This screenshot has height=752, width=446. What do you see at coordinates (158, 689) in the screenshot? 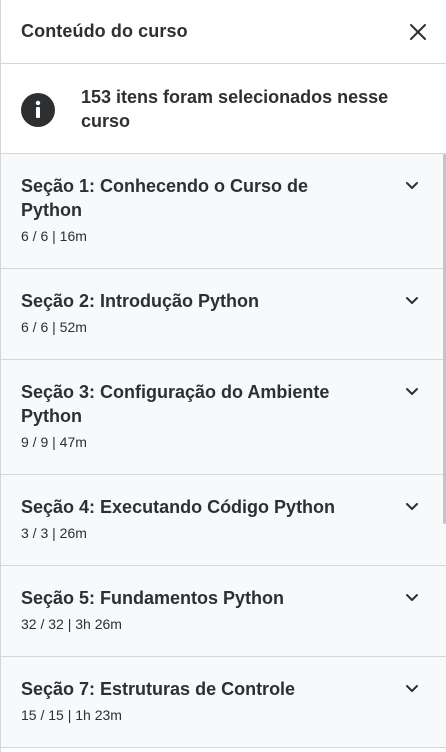
I see `section-title: Seção 7: Estruturas de Controle` at bounding box center [158, 689].